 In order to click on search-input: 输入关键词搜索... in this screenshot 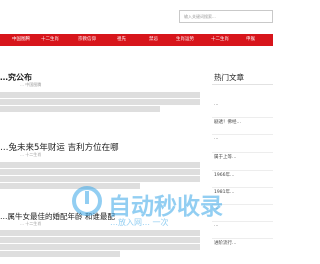, I will do `click(226, 16)`.